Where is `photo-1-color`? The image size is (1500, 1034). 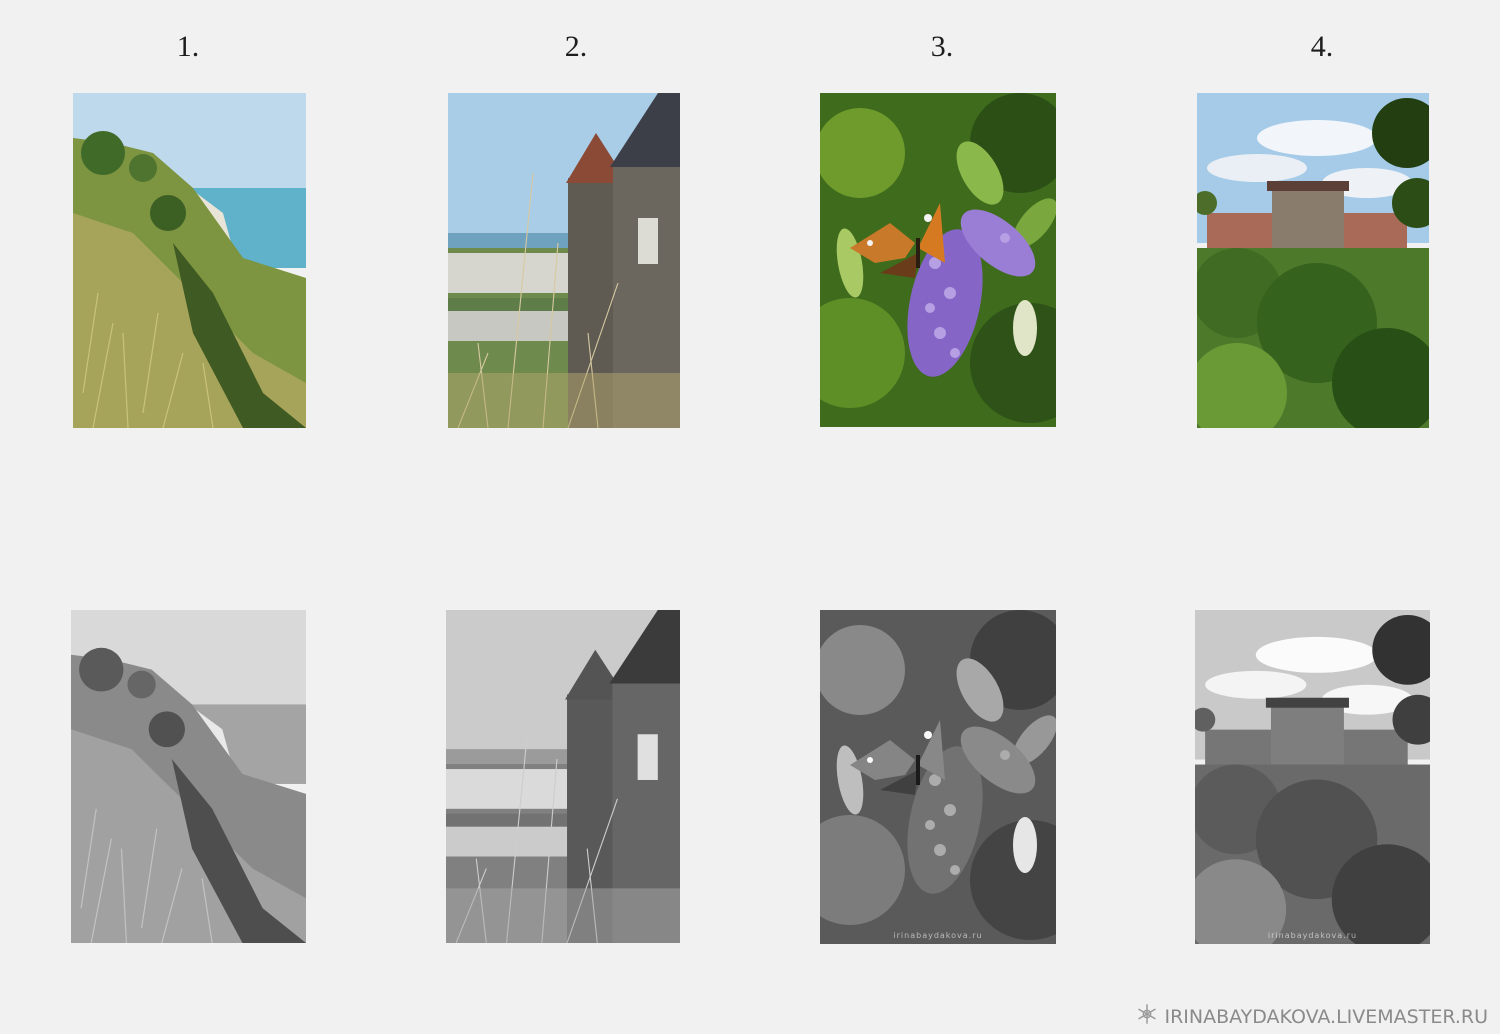 photo-1-color is located at coordinates (189, 260).